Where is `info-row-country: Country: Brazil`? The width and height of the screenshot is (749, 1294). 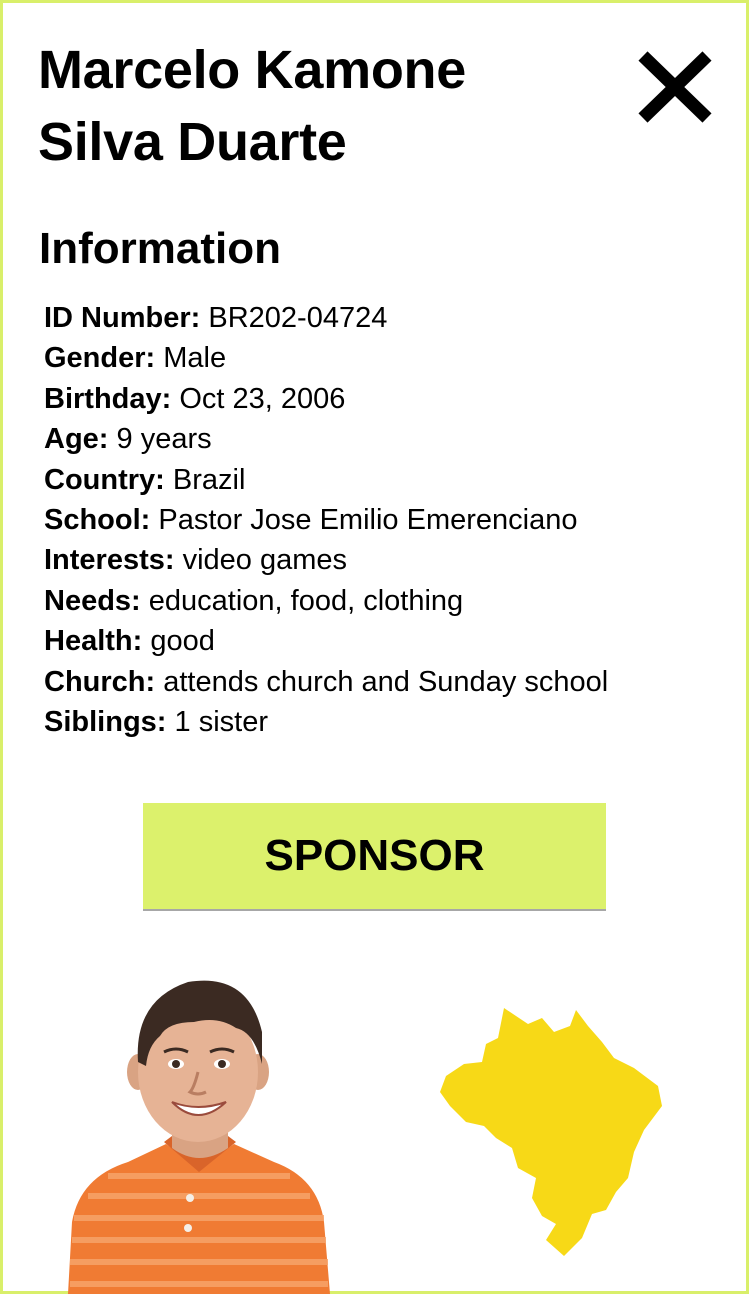 info-row-country: Country: Brazil is located at coordinates (326, 480).